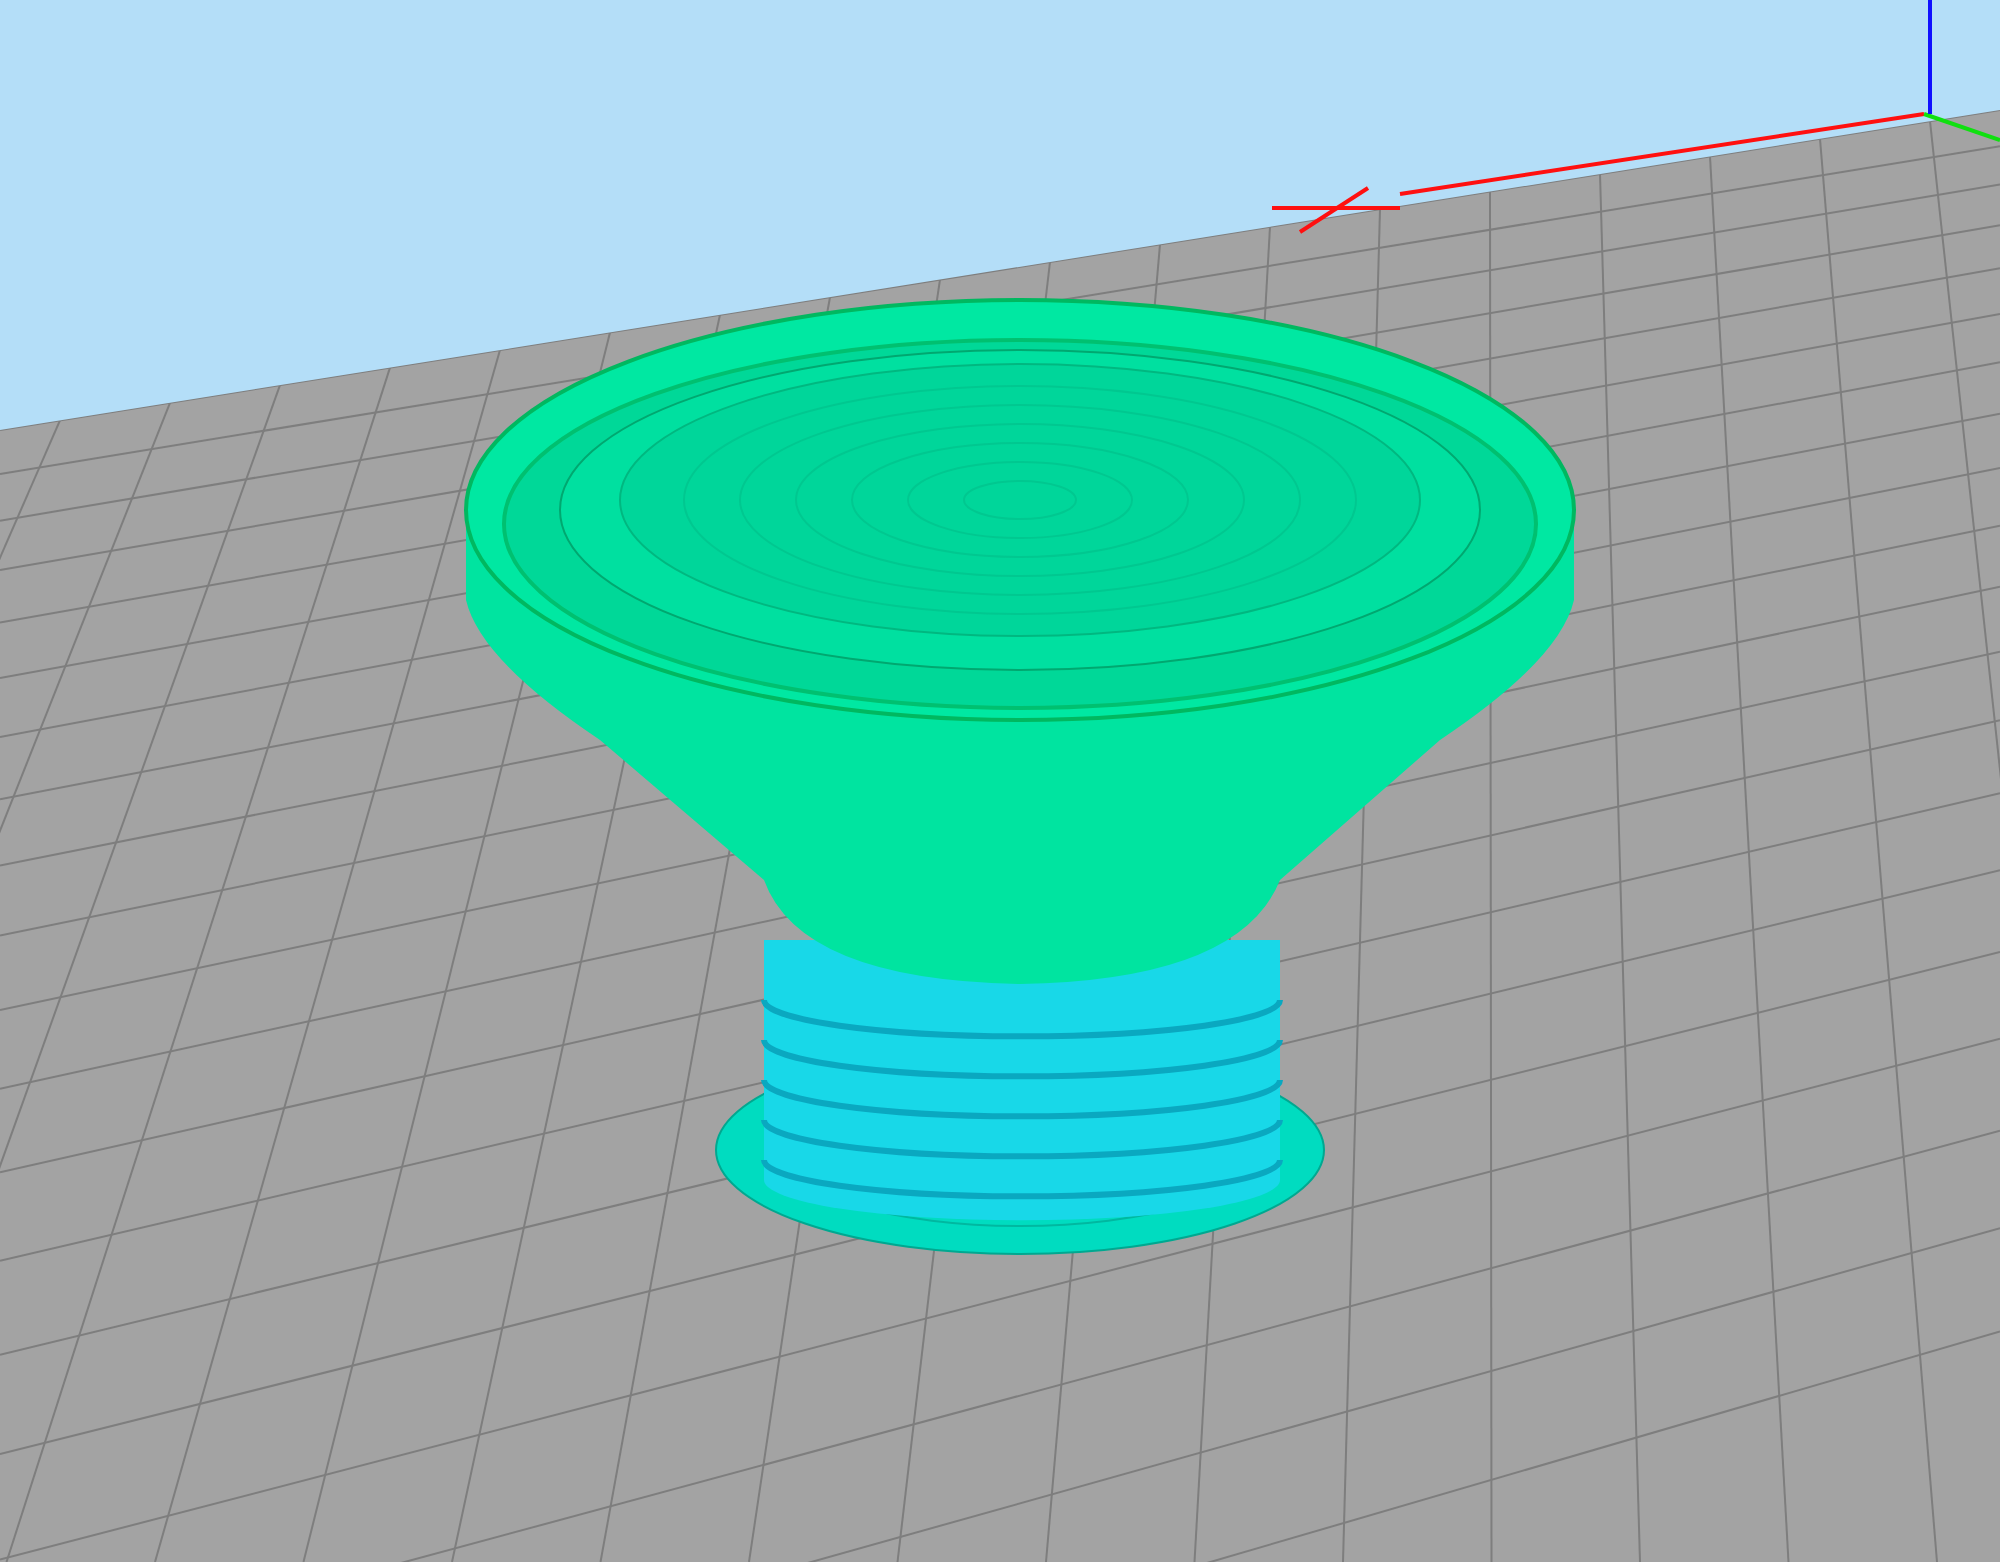 Image resolution: width=2000 pixels, height=1562 pixels. I want to click on origin-marker-icon, so click(1336, 210).